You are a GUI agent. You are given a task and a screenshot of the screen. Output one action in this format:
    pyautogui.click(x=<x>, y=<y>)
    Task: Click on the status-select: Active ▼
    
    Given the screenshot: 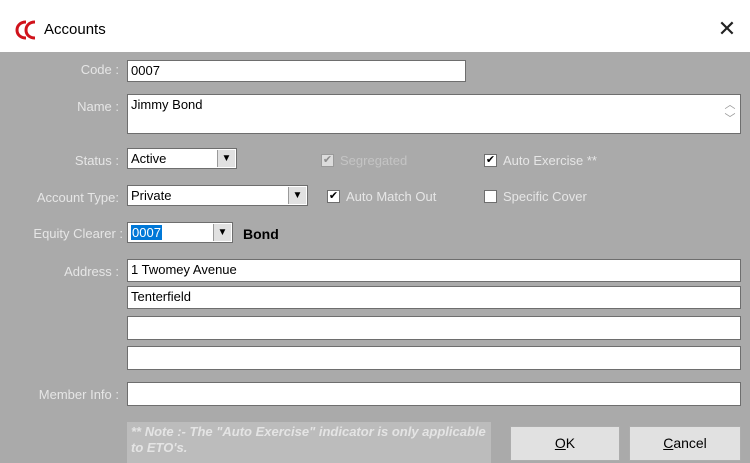 What is the action you would take?
    pyautogui.click(x=182, y=158)
    